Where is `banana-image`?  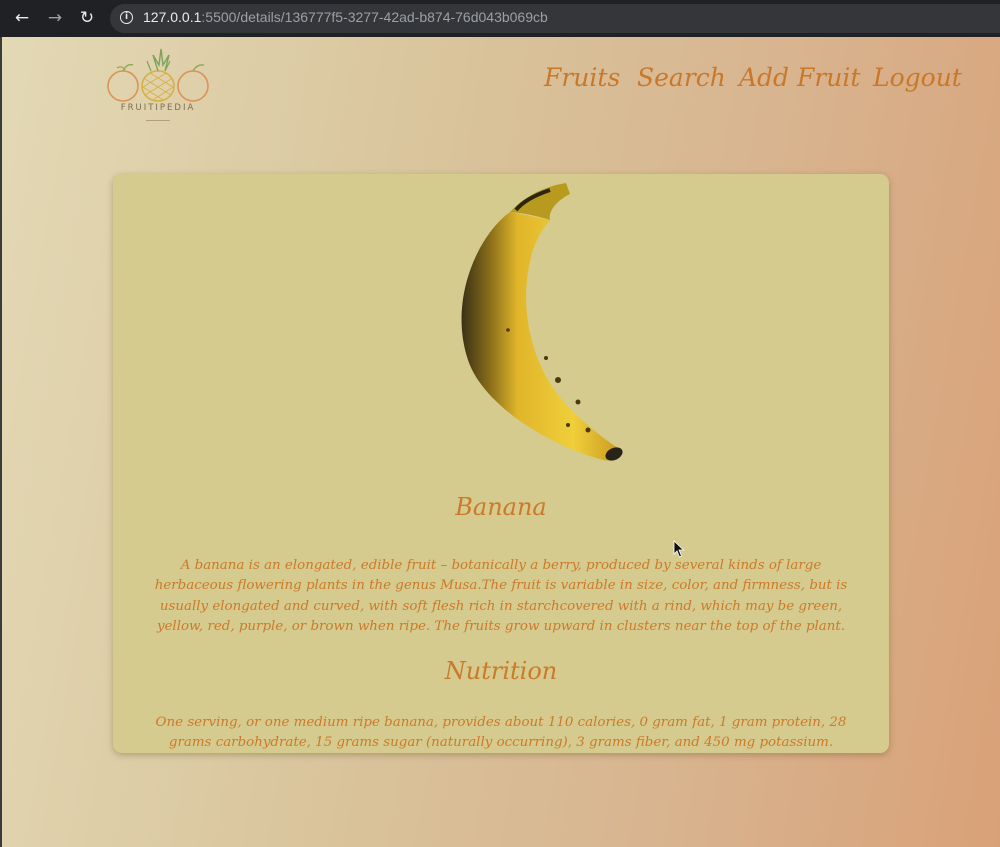 banana-image is located at coordinates (542, 322).